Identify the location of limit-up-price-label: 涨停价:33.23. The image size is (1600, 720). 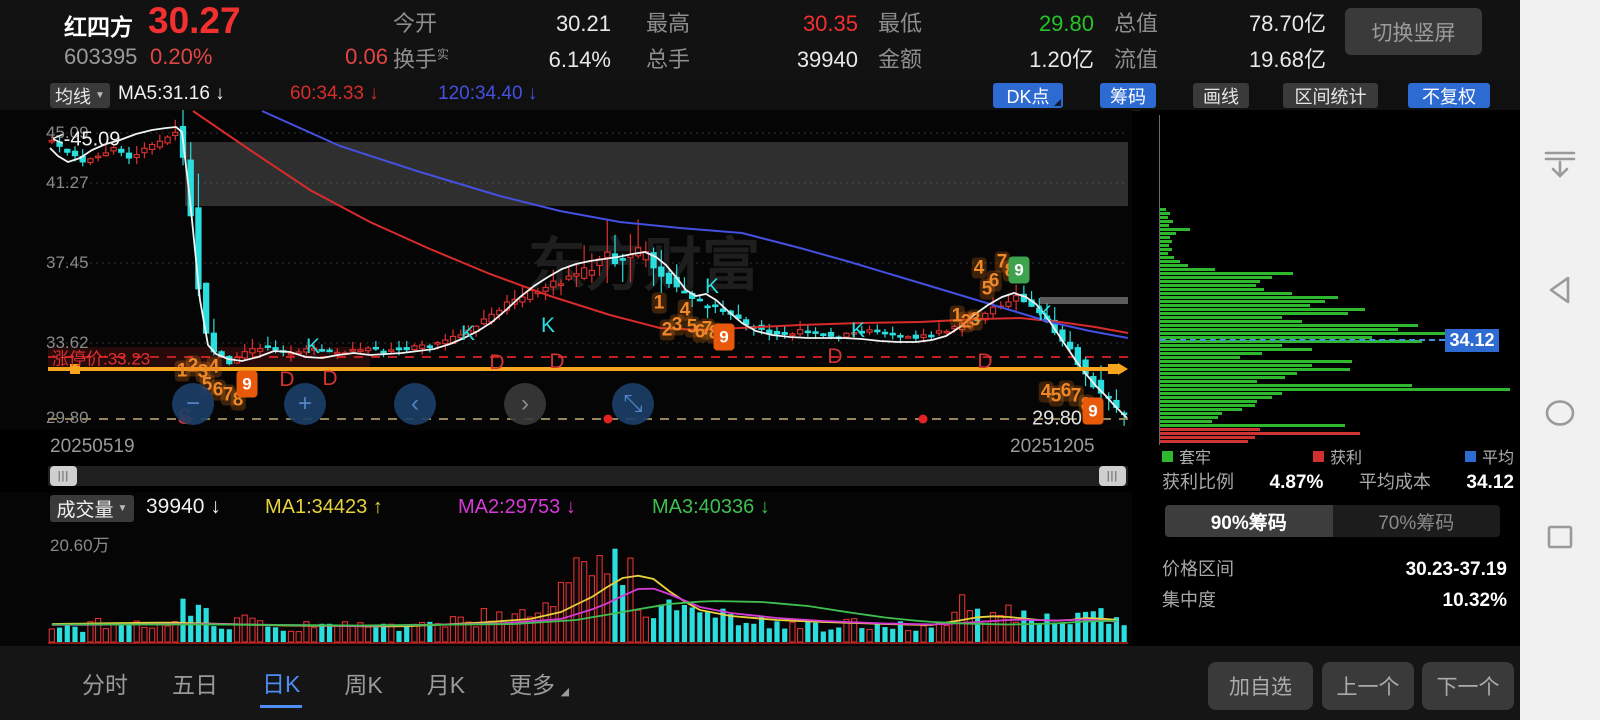
(101, 359).